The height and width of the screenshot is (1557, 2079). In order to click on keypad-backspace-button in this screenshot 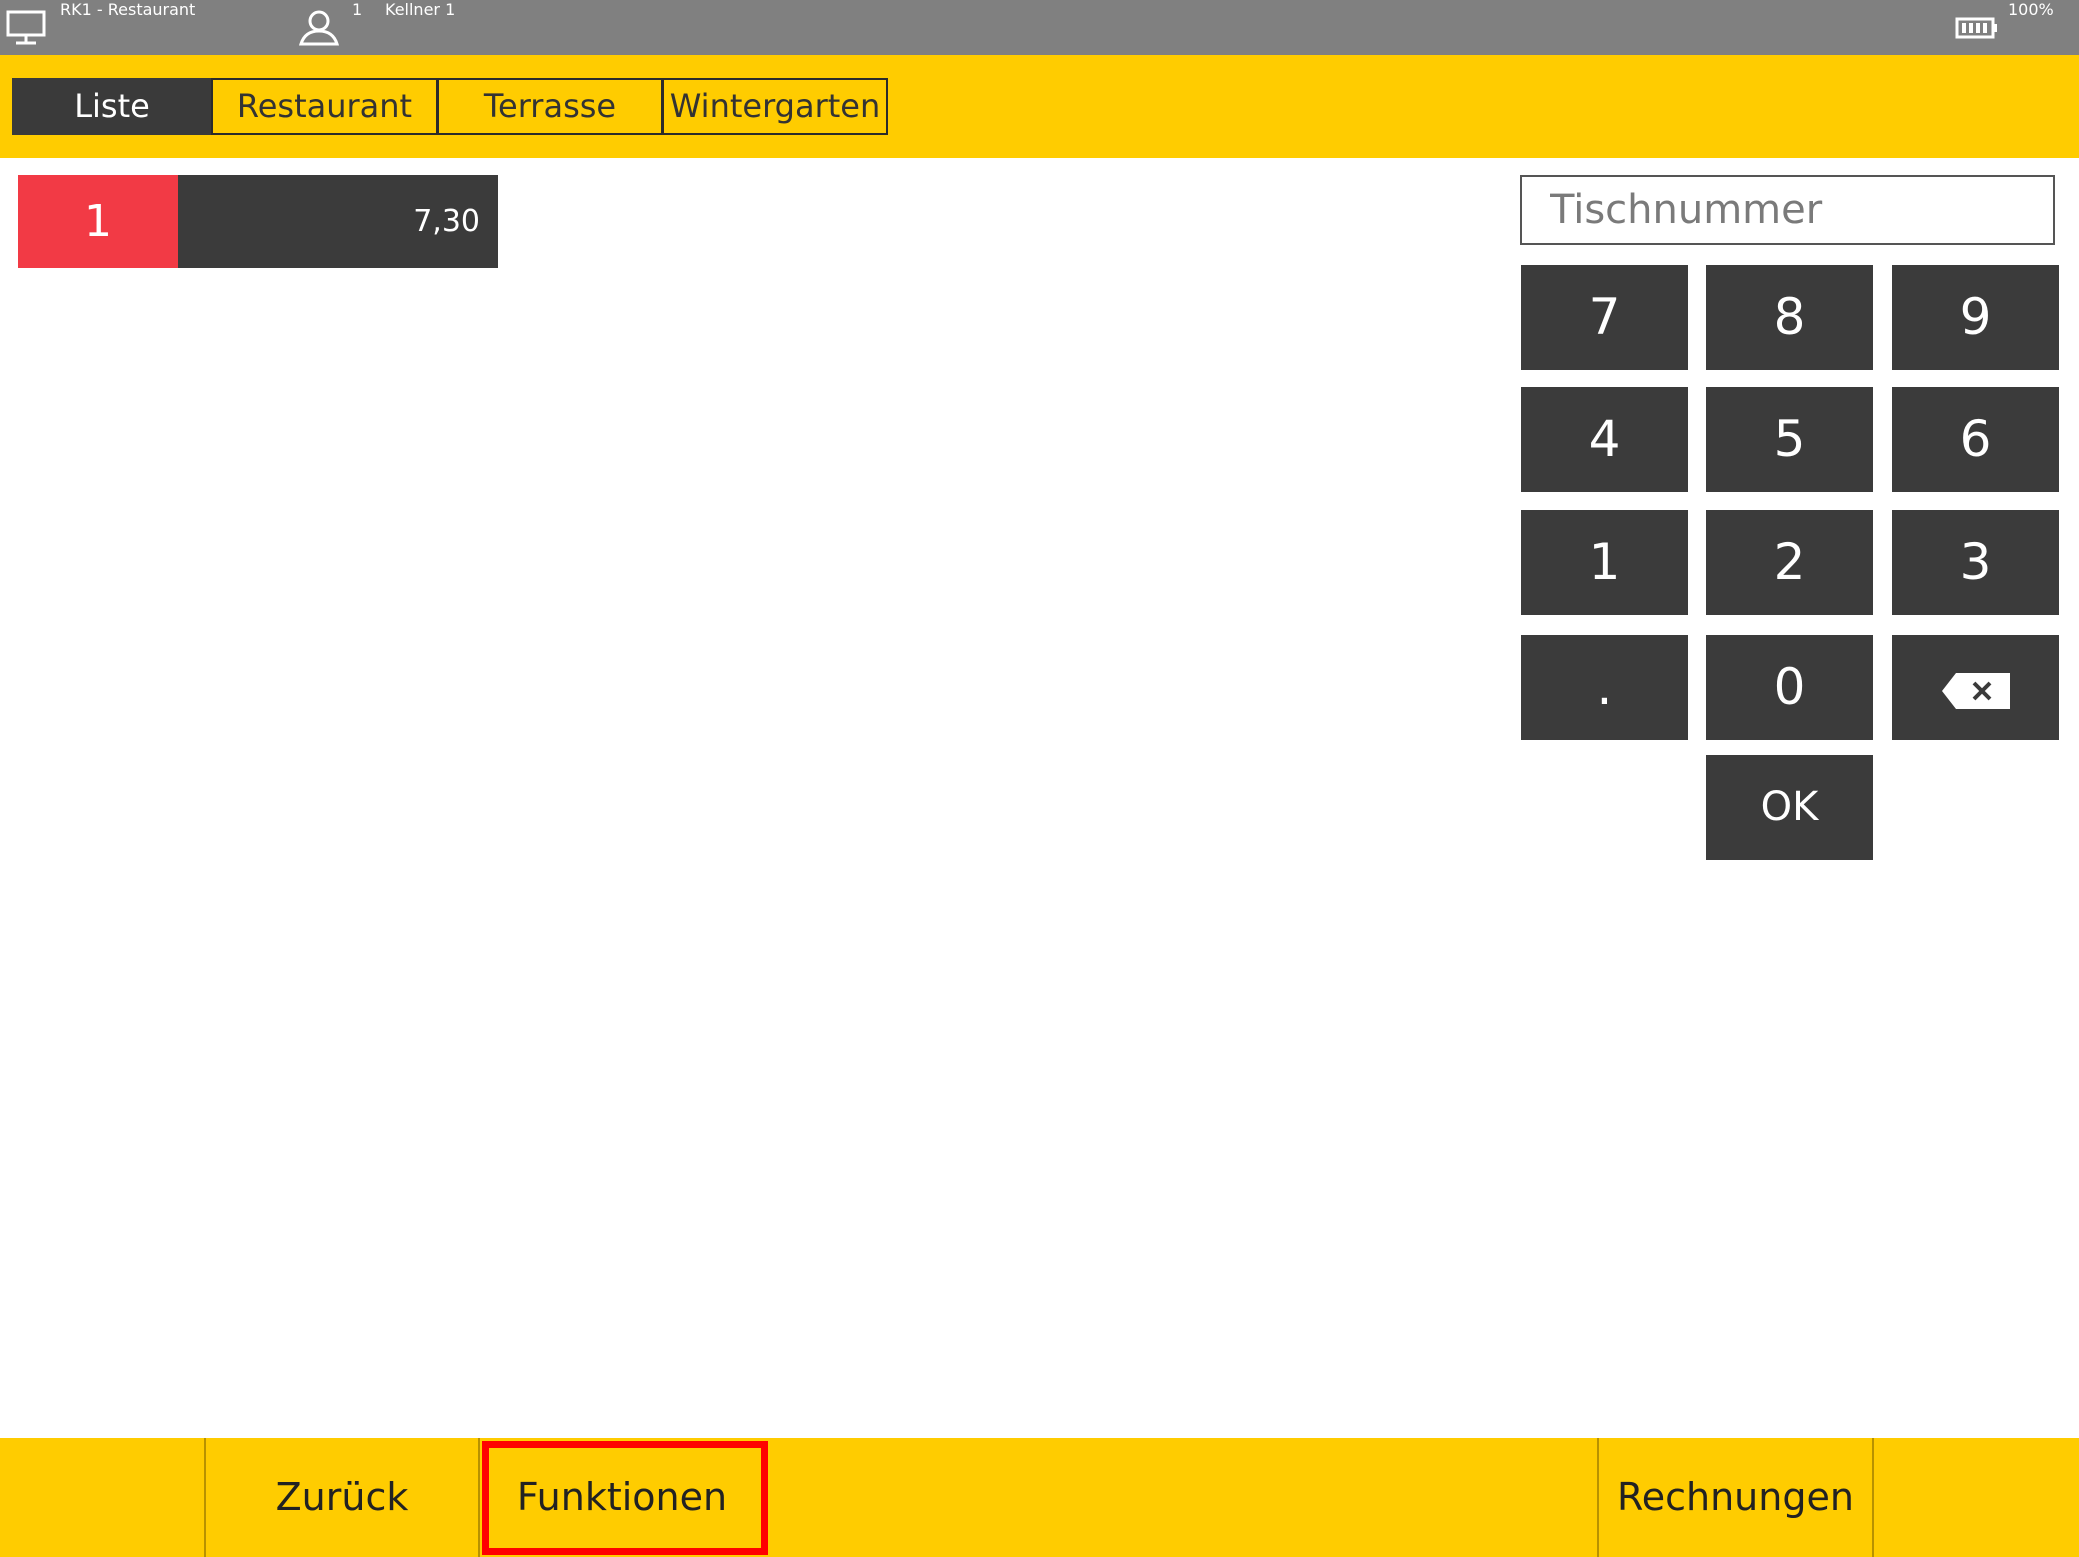, I will do `click(1975, 687)`.